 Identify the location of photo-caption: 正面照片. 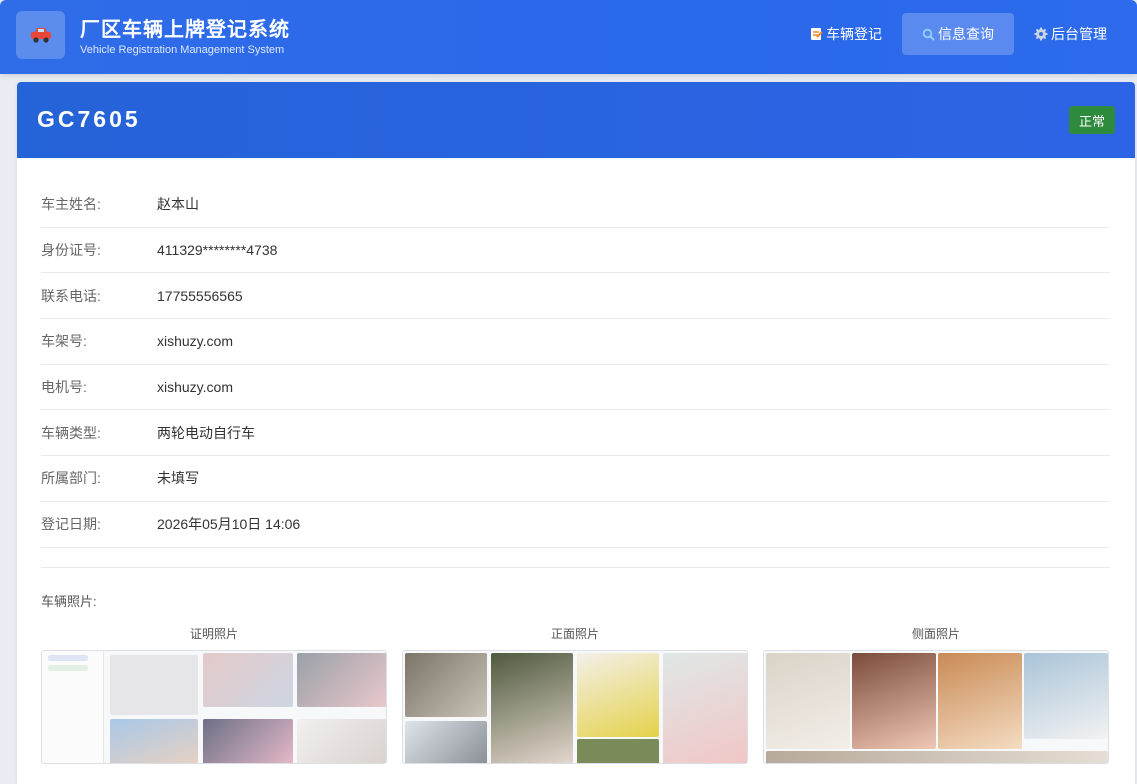
(574, 634).